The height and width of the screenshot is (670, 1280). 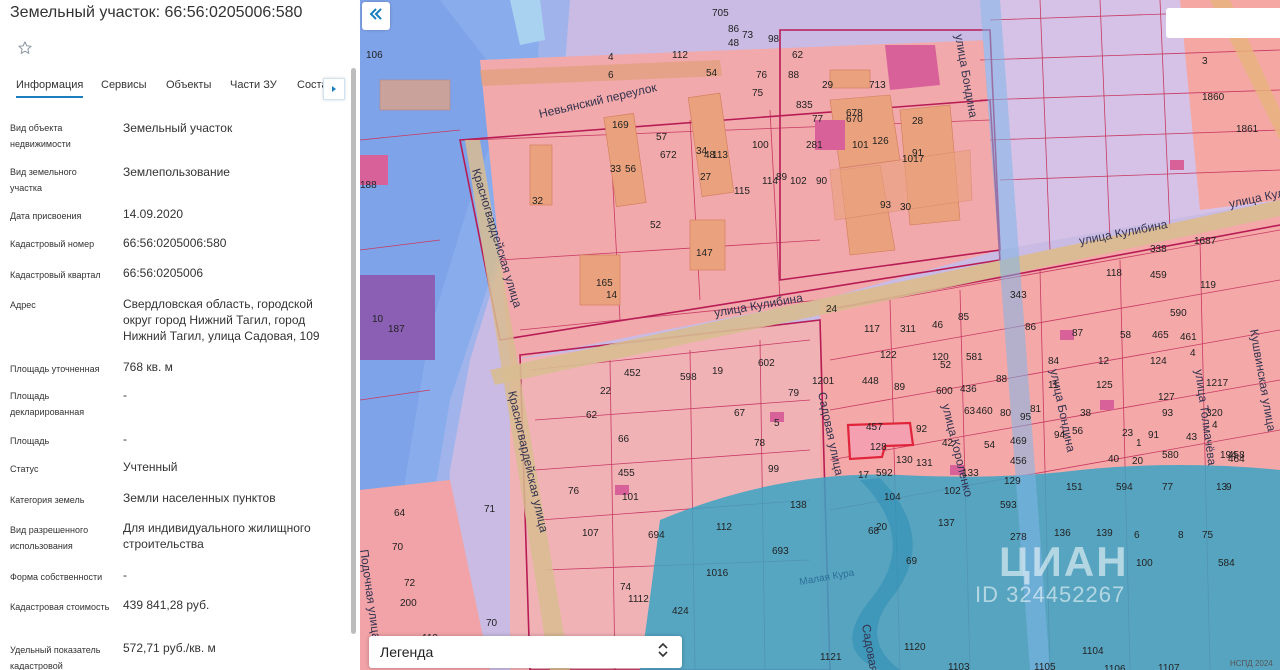 What do you see at coordinates (990, 445) in the screenshot?
I see `parcel-number-label: 54` at bounding box center [990, 445].